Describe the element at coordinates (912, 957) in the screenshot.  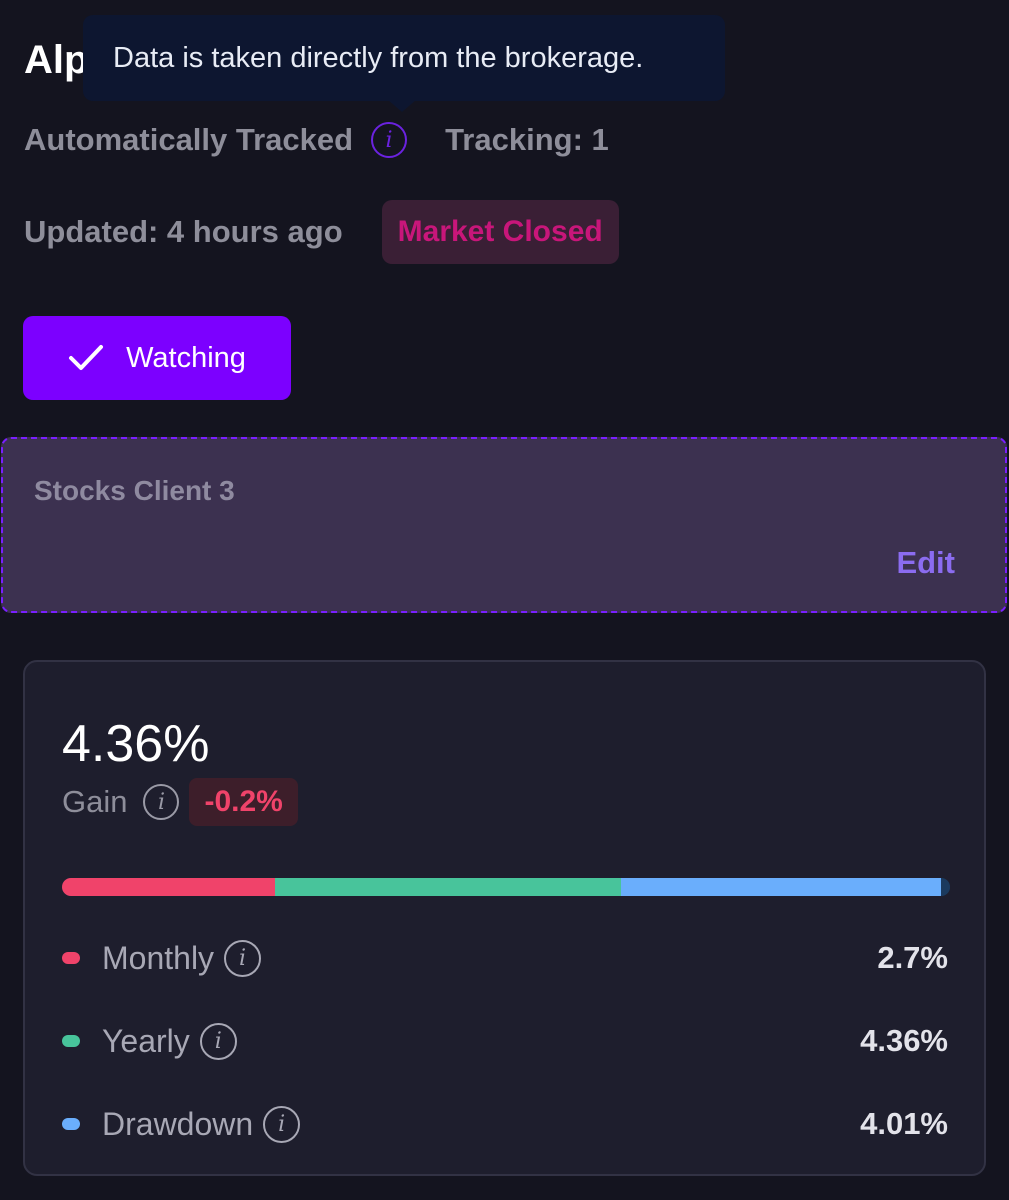
I see `metric-value: 2.7%` at that location.